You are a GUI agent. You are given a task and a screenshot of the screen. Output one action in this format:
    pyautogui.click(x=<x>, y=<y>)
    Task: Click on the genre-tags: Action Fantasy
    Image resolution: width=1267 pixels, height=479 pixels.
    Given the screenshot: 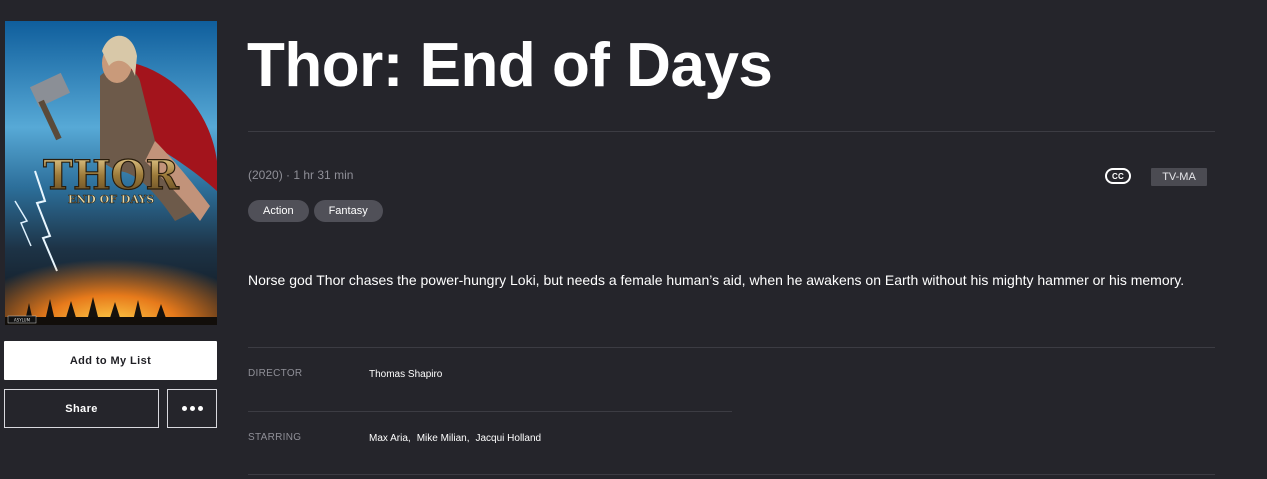 What is the action you would take?
    pyautogui.click(x=315, y=211)
    